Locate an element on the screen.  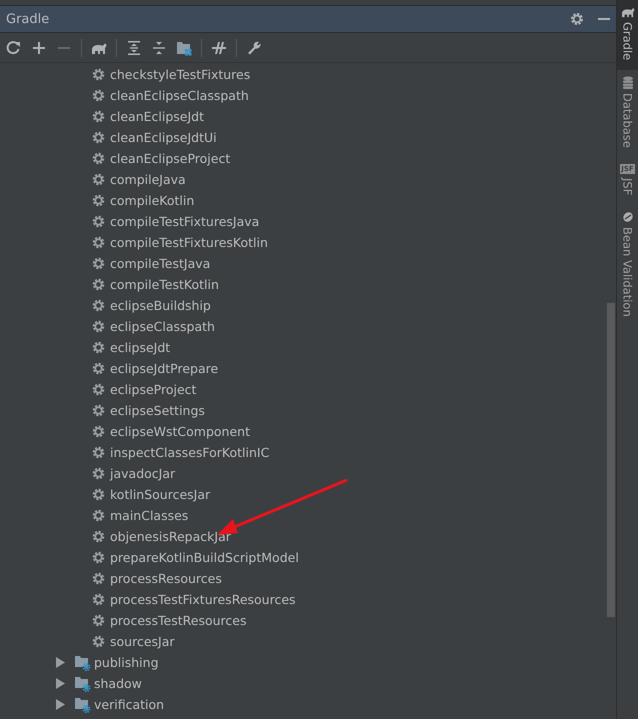
refresh-icon is located at coordinates (14, 48).